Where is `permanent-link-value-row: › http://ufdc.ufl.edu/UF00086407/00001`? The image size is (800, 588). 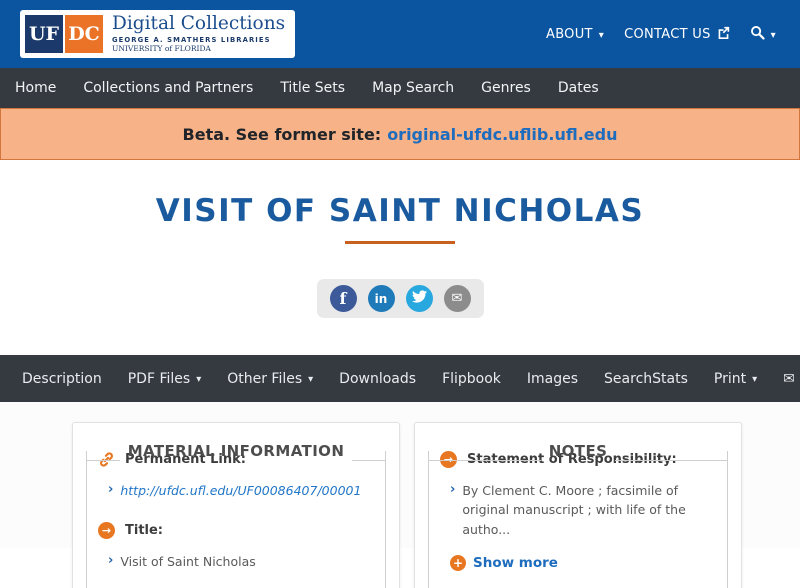
permanent-link-value-row: › http://ufdc.ufl.edu/UF00086407/00001 is located at coordinates (241, 490).